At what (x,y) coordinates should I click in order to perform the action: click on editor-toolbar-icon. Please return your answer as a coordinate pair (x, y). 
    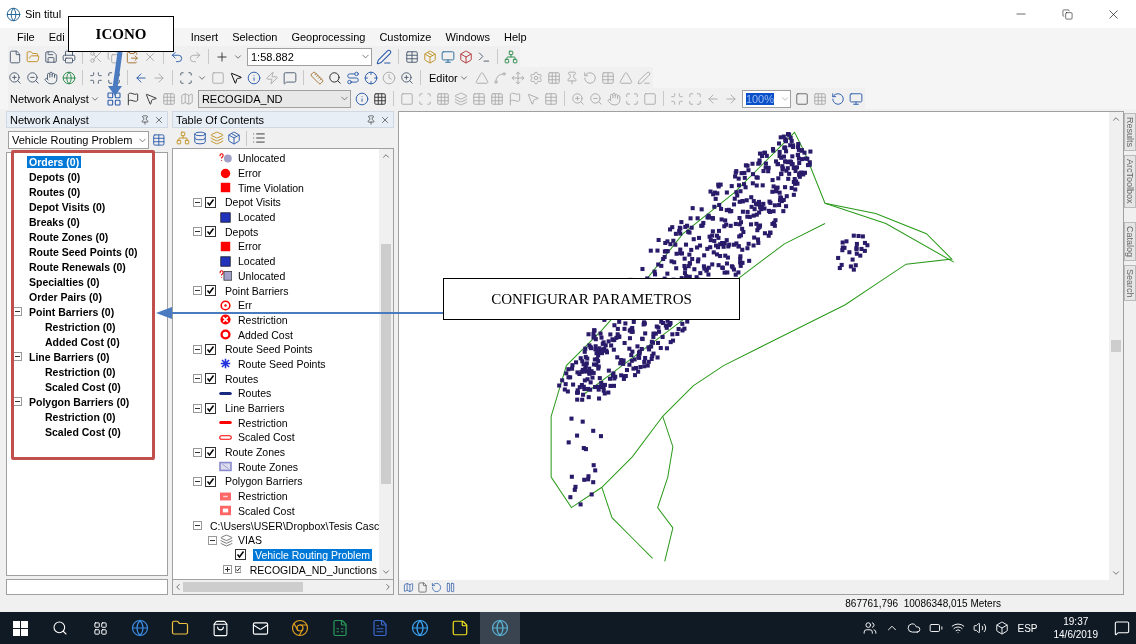
    Looking at the image, I should click on (384, 56).